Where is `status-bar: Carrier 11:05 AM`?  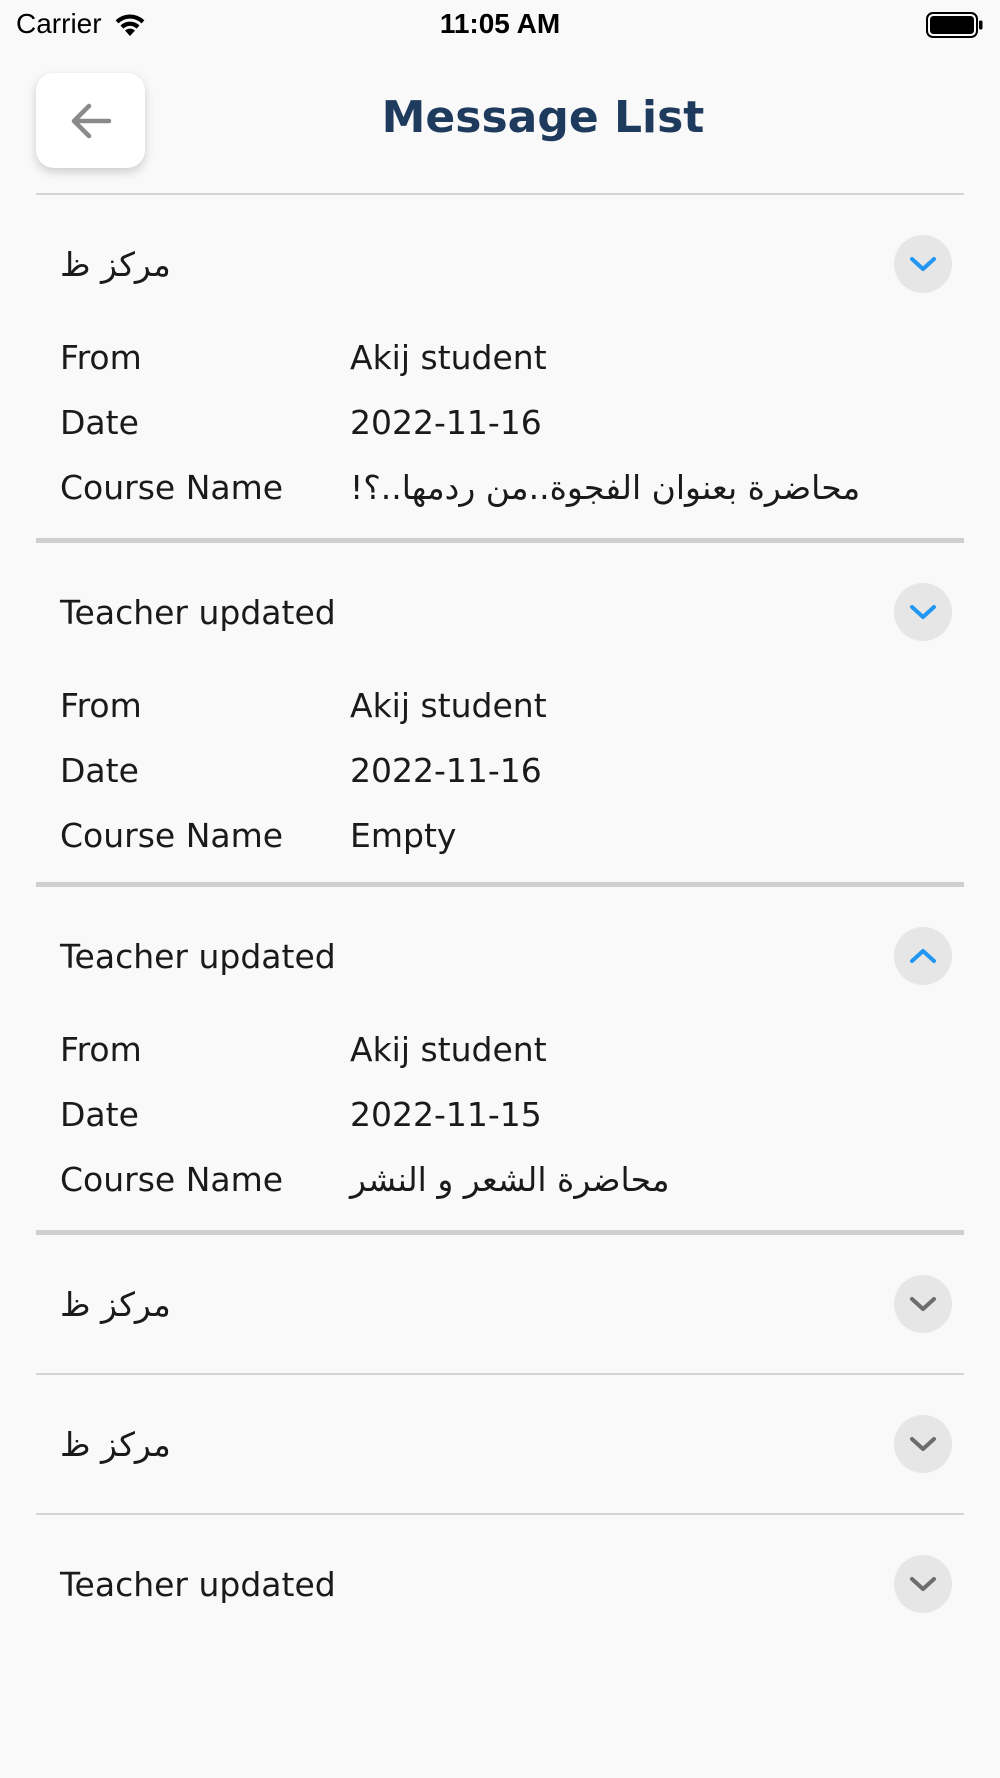
status-bar: Carrier 11:05 AM is located at coordinates (500, 25).